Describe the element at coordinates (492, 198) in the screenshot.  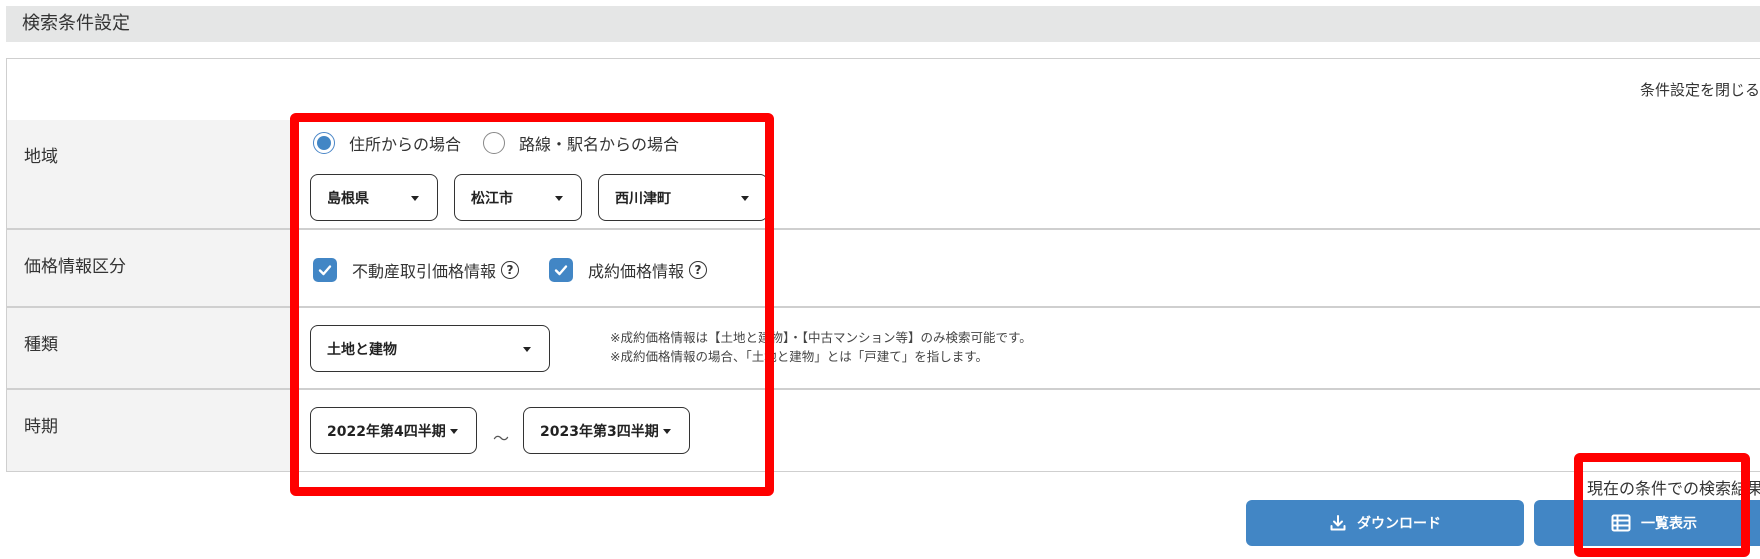
I see `city-value: 松江市` at that location.